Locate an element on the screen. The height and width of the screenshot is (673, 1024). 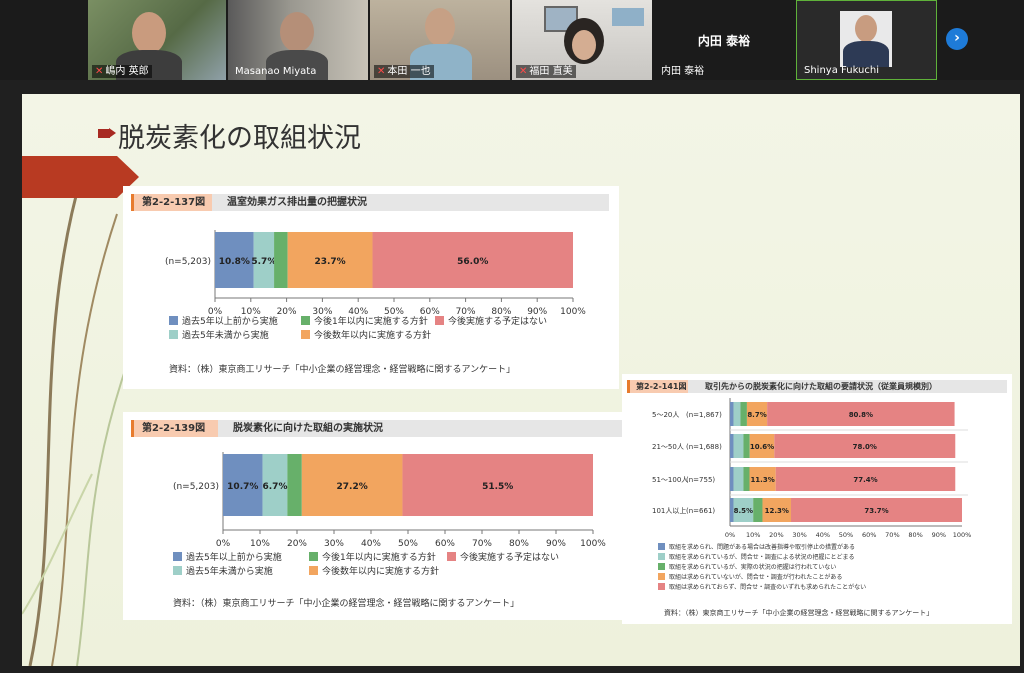
legend-item: 取組は求められていないが、問合せ・調査が行われたことがある is located at coordinates (750, 576).